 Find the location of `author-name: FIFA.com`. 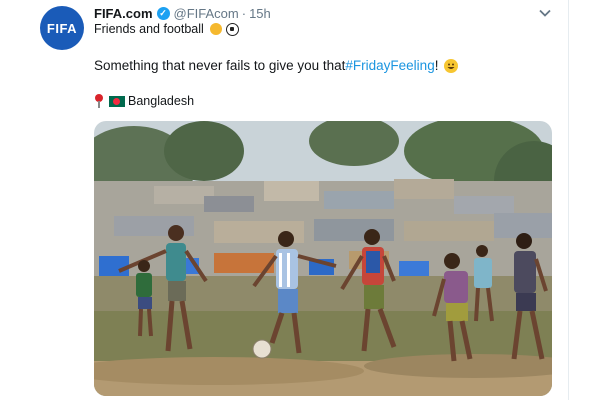

author-name: FIFA.com is located at coordinates (123, 13).